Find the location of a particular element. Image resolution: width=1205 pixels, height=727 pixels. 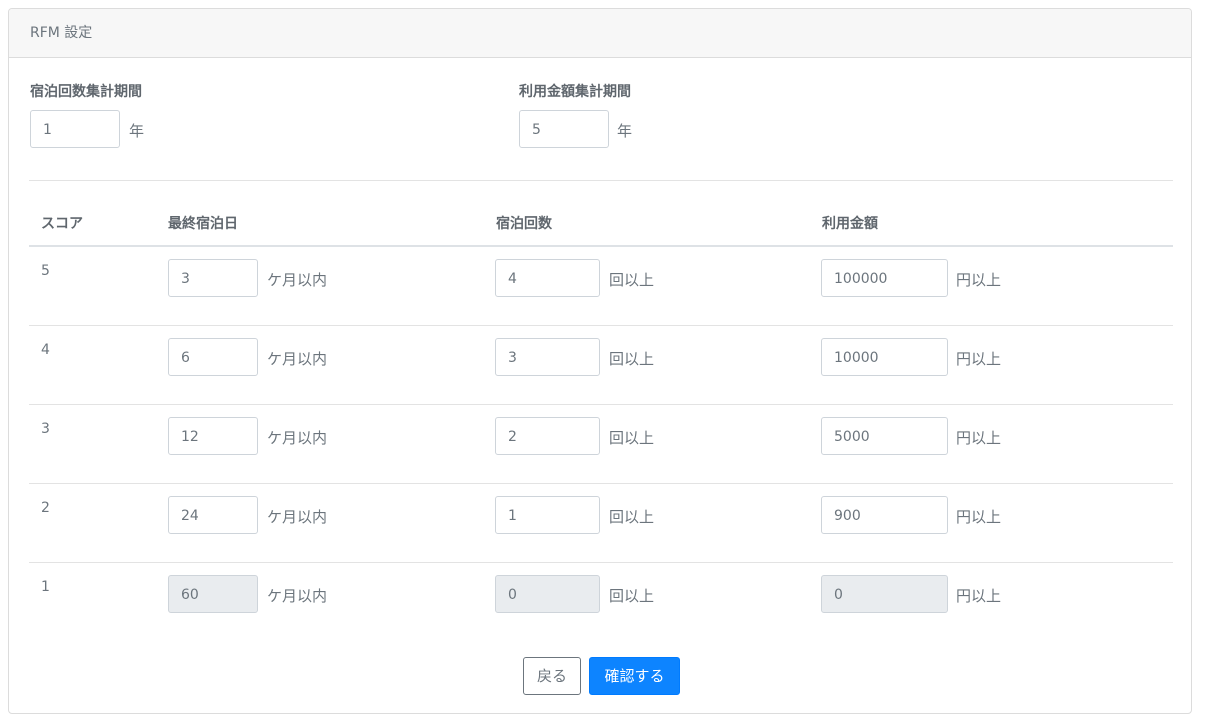

row-score: 3 is located at coordinates (45, 429).